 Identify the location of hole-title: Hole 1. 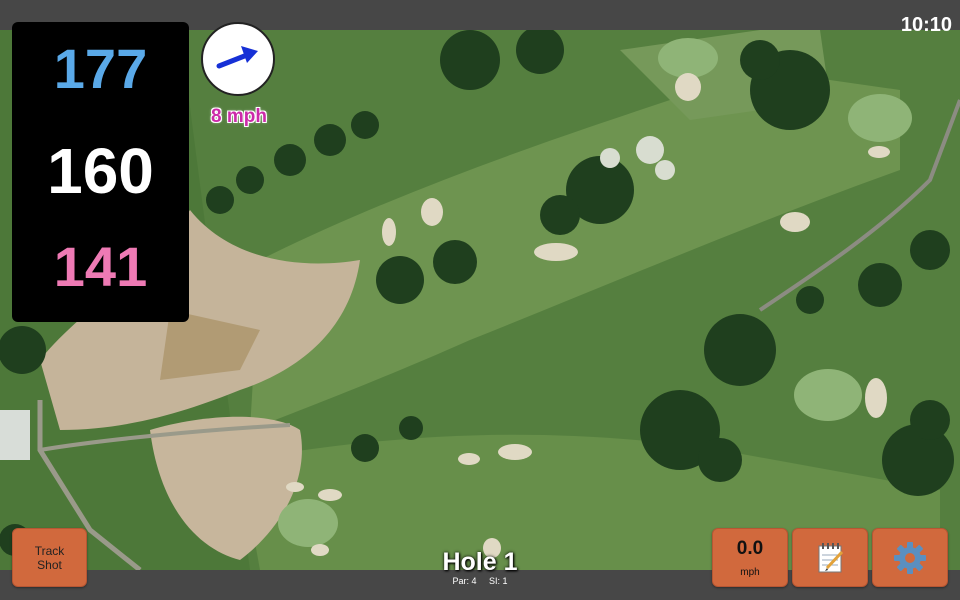
(480, 562).